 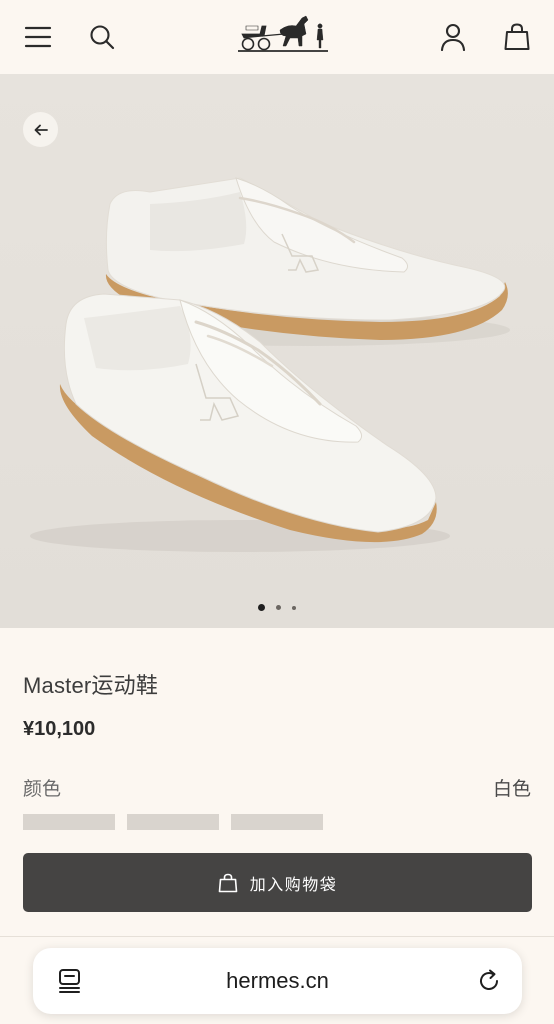 I want to click on product-title: Master运动鞋, so click(x=91, y=685).